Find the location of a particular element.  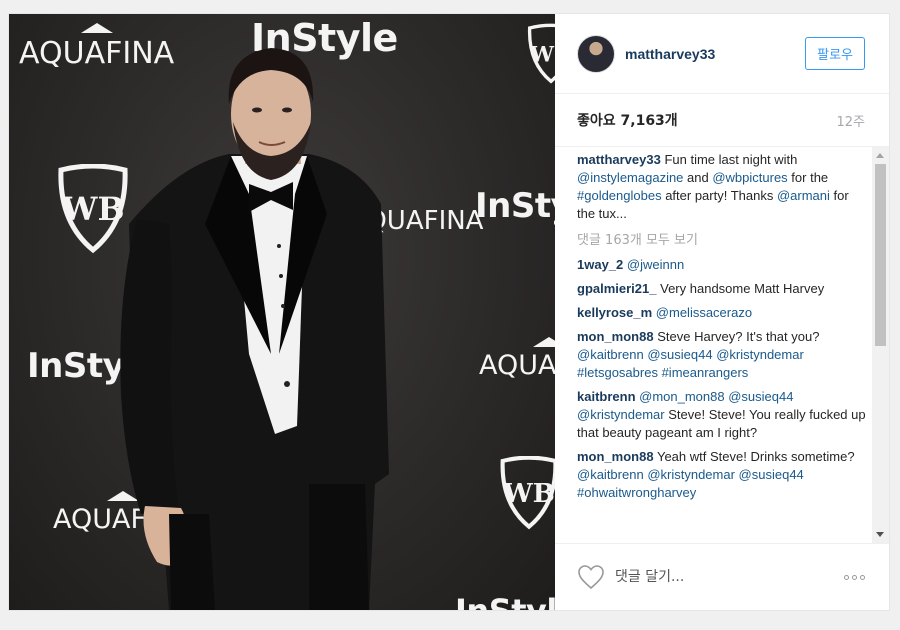

follow-button: 팔로우 is located at coordinates (835, 53).